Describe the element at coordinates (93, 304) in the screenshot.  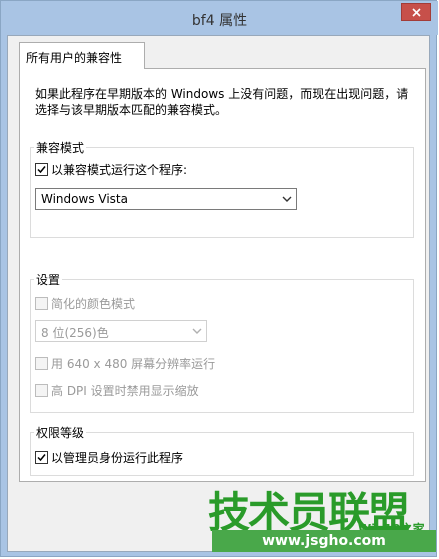
I see `reduced-color-label: 简化的颜色模式` at that location.